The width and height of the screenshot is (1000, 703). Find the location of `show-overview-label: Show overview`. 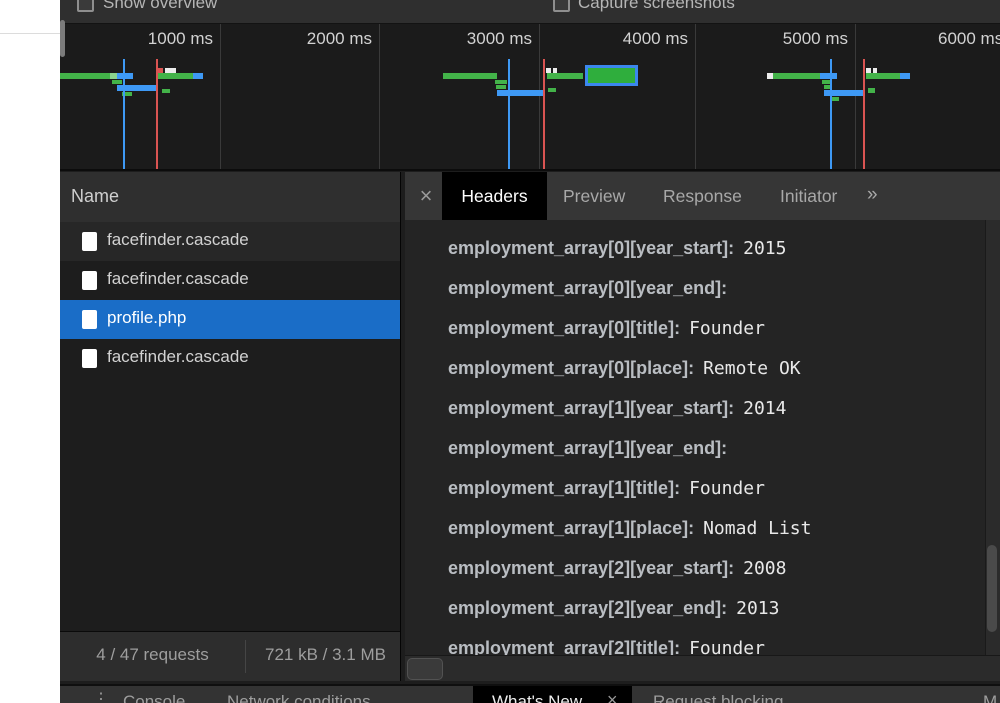

show-overview-label: Show overview is located at coordinates (160, 6).